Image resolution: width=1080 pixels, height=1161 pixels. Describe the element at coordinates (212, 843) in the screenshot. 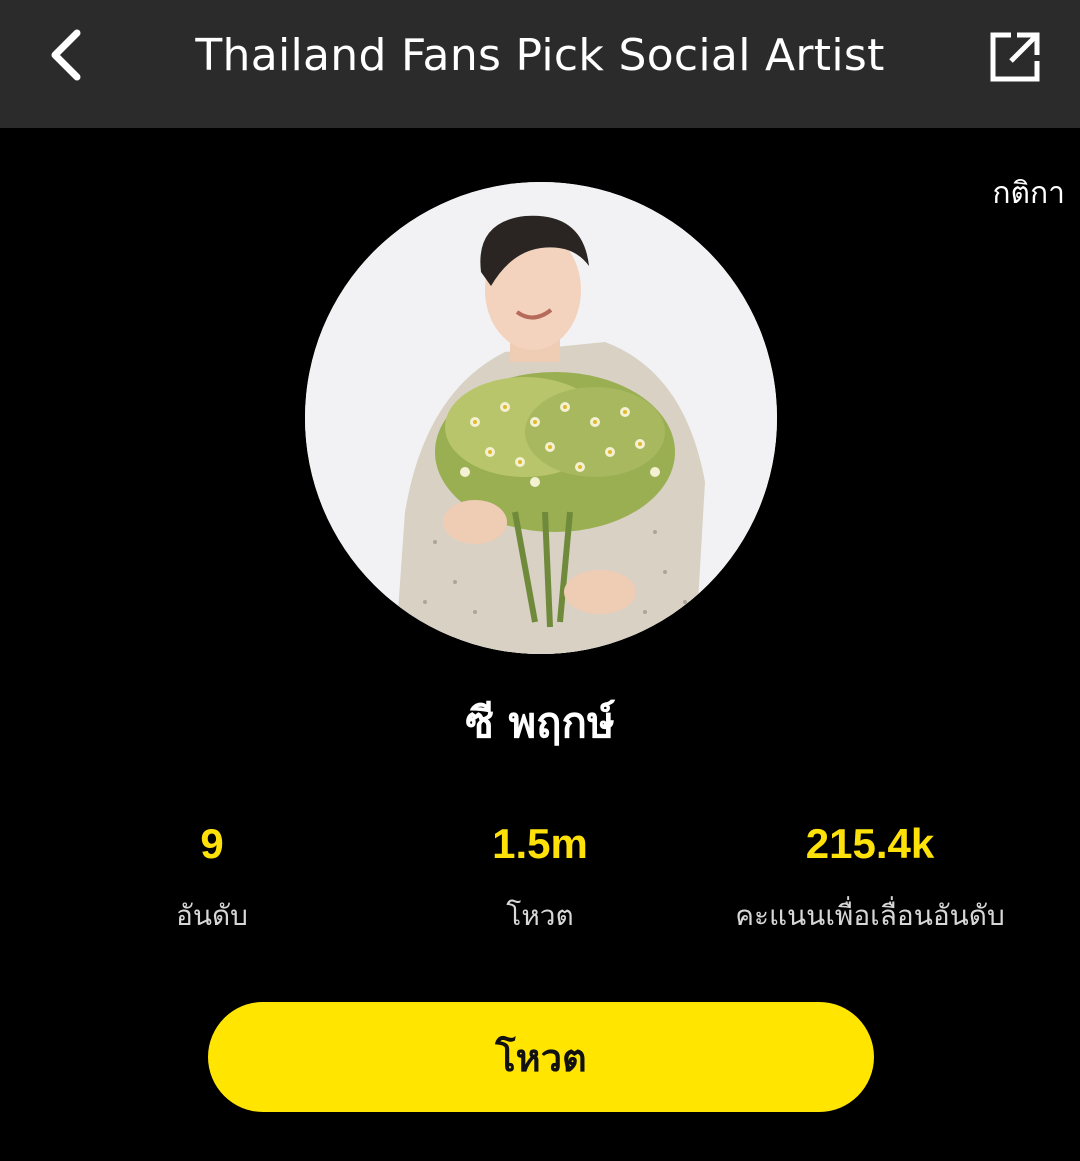

I see `rank-value: 9` at that location.